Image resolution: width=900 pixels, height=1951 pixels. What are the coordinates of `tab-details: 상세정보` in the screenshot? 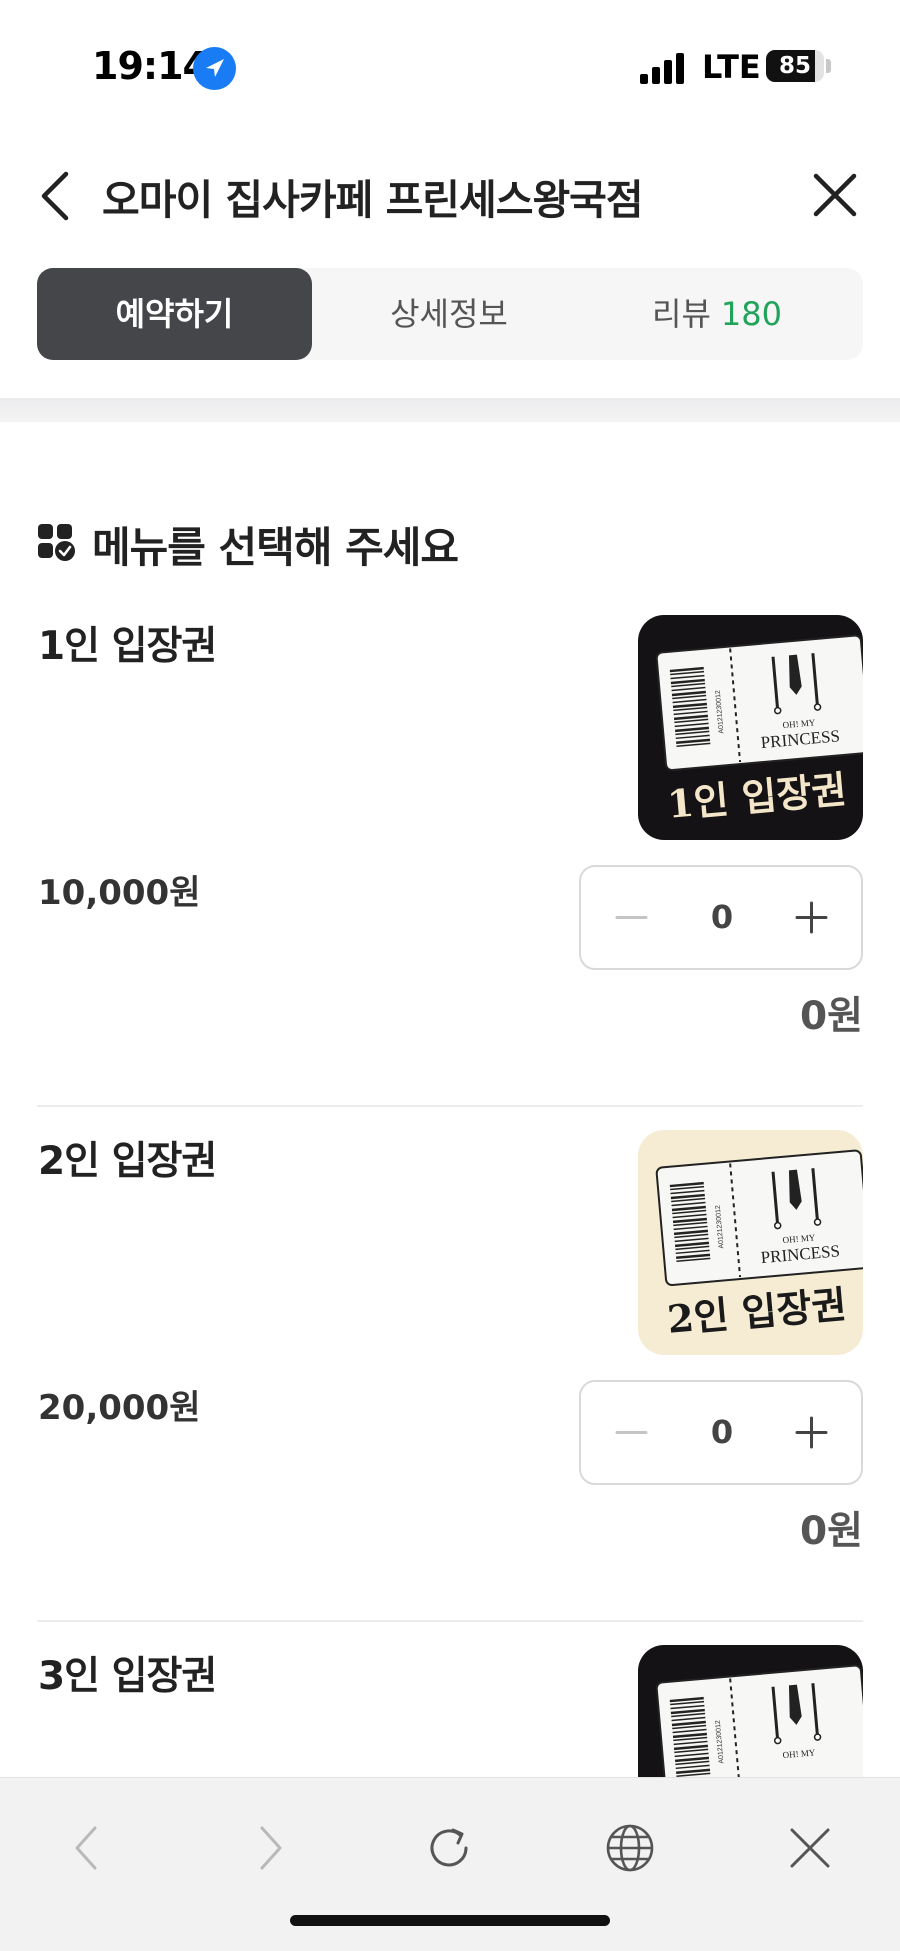 It's located at (449, 314).